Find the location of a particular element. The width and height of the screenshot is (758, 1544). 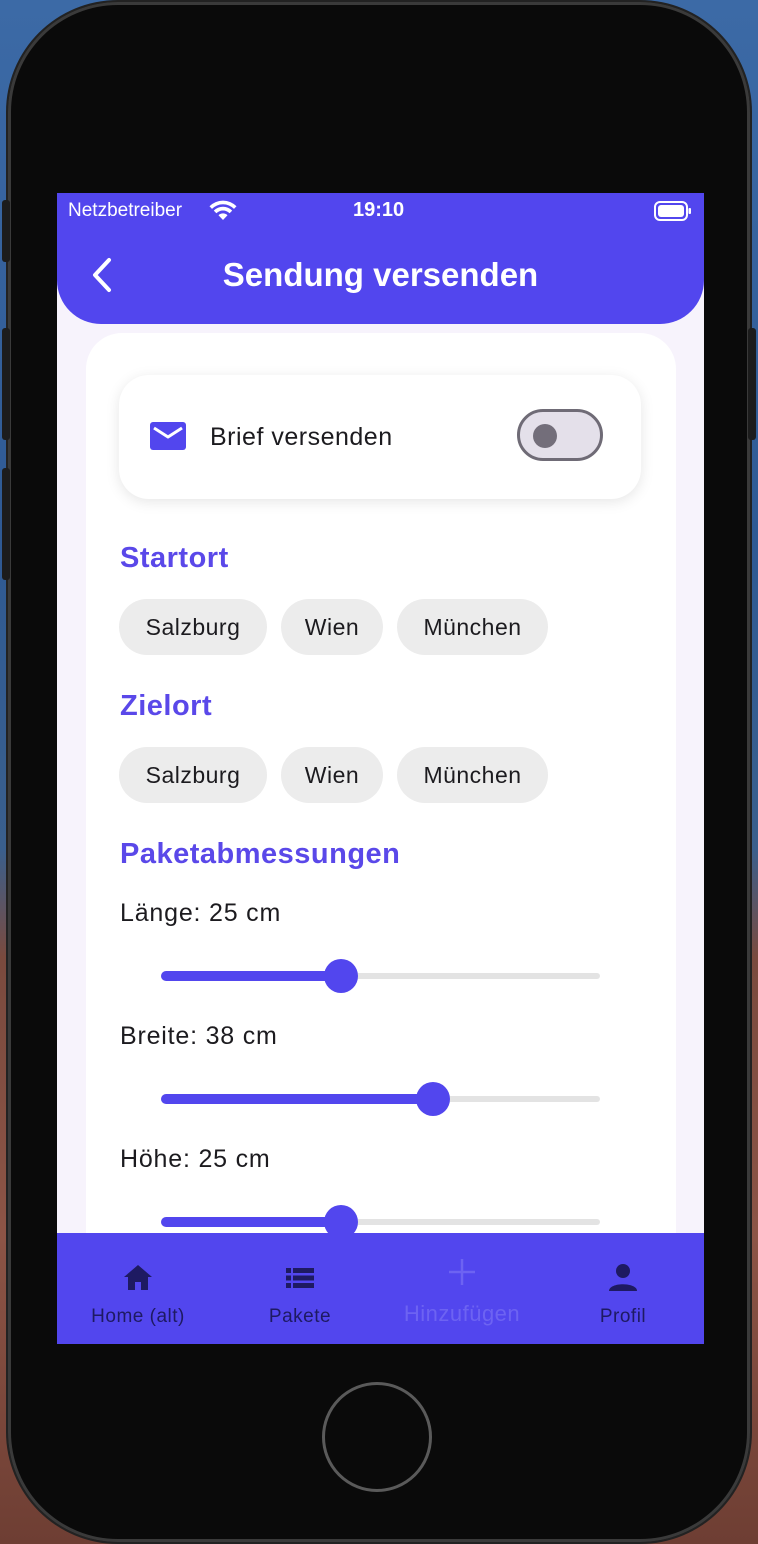

laenge-slider is located at coordinates (380, 976).